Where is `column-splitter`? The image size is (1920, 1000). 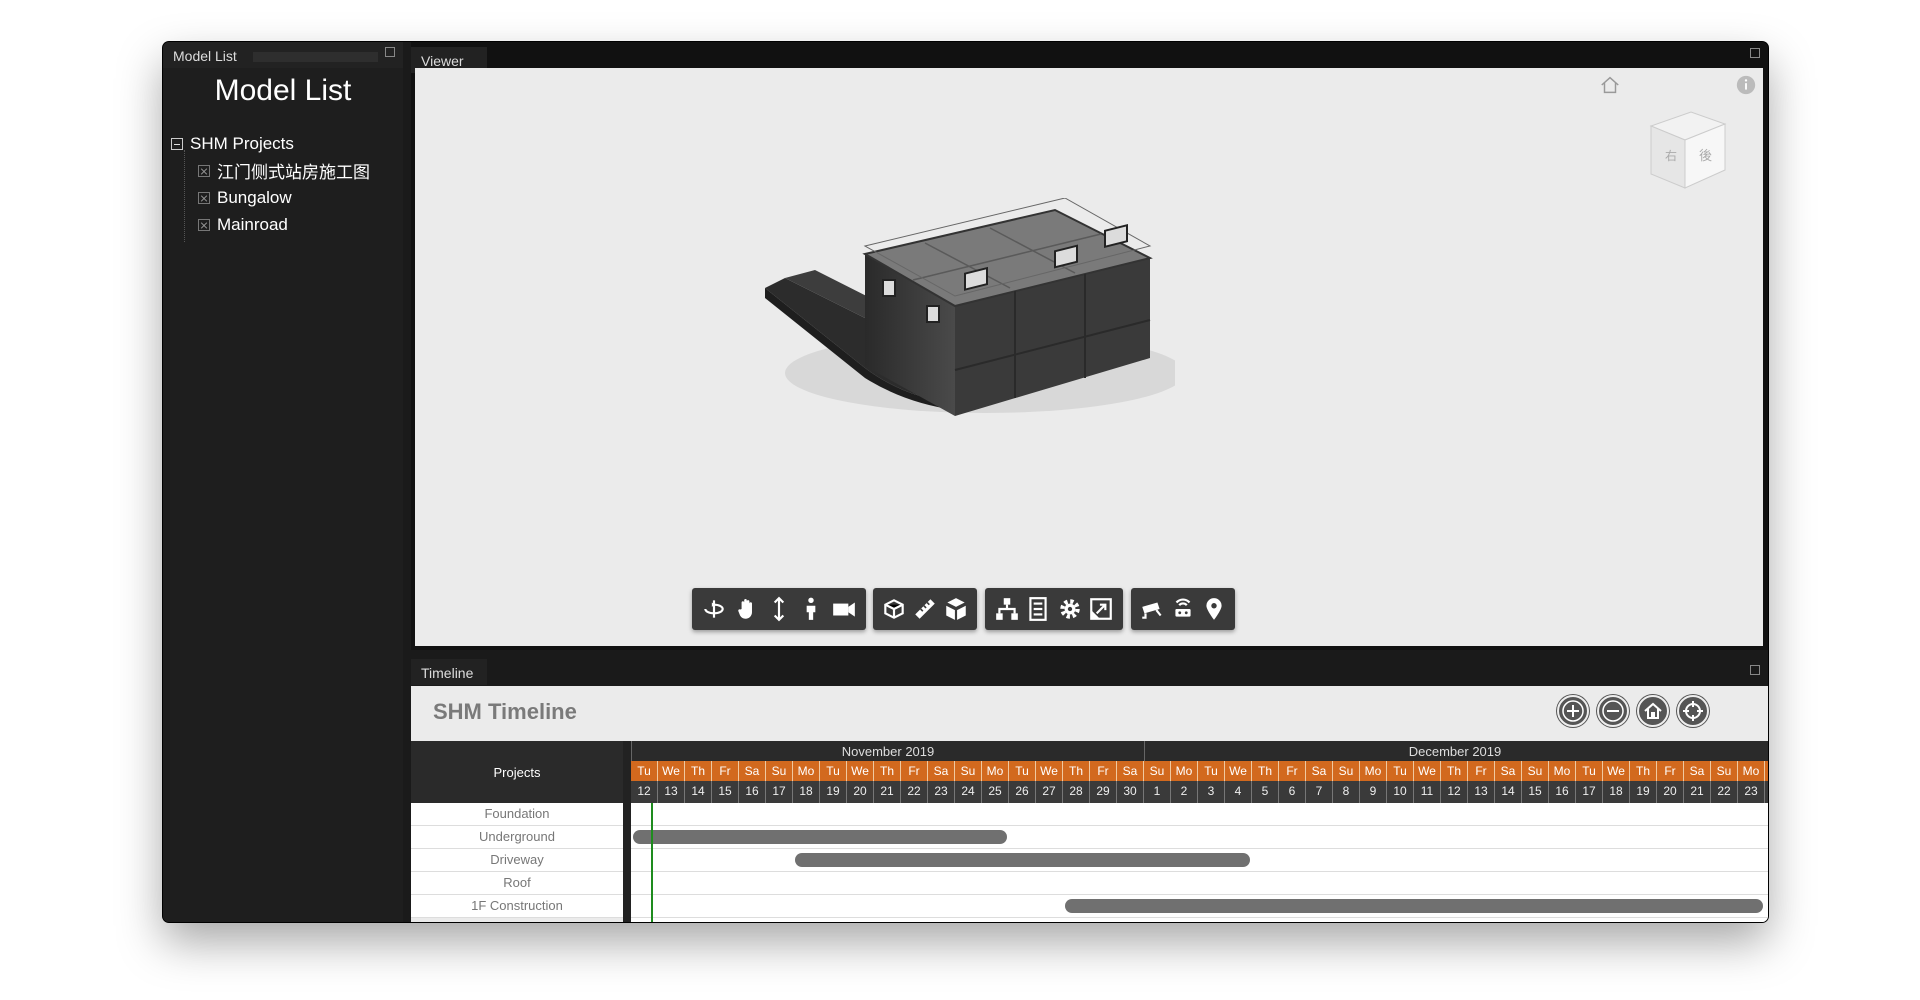 column-splitter is located at coordinates (627, 831).